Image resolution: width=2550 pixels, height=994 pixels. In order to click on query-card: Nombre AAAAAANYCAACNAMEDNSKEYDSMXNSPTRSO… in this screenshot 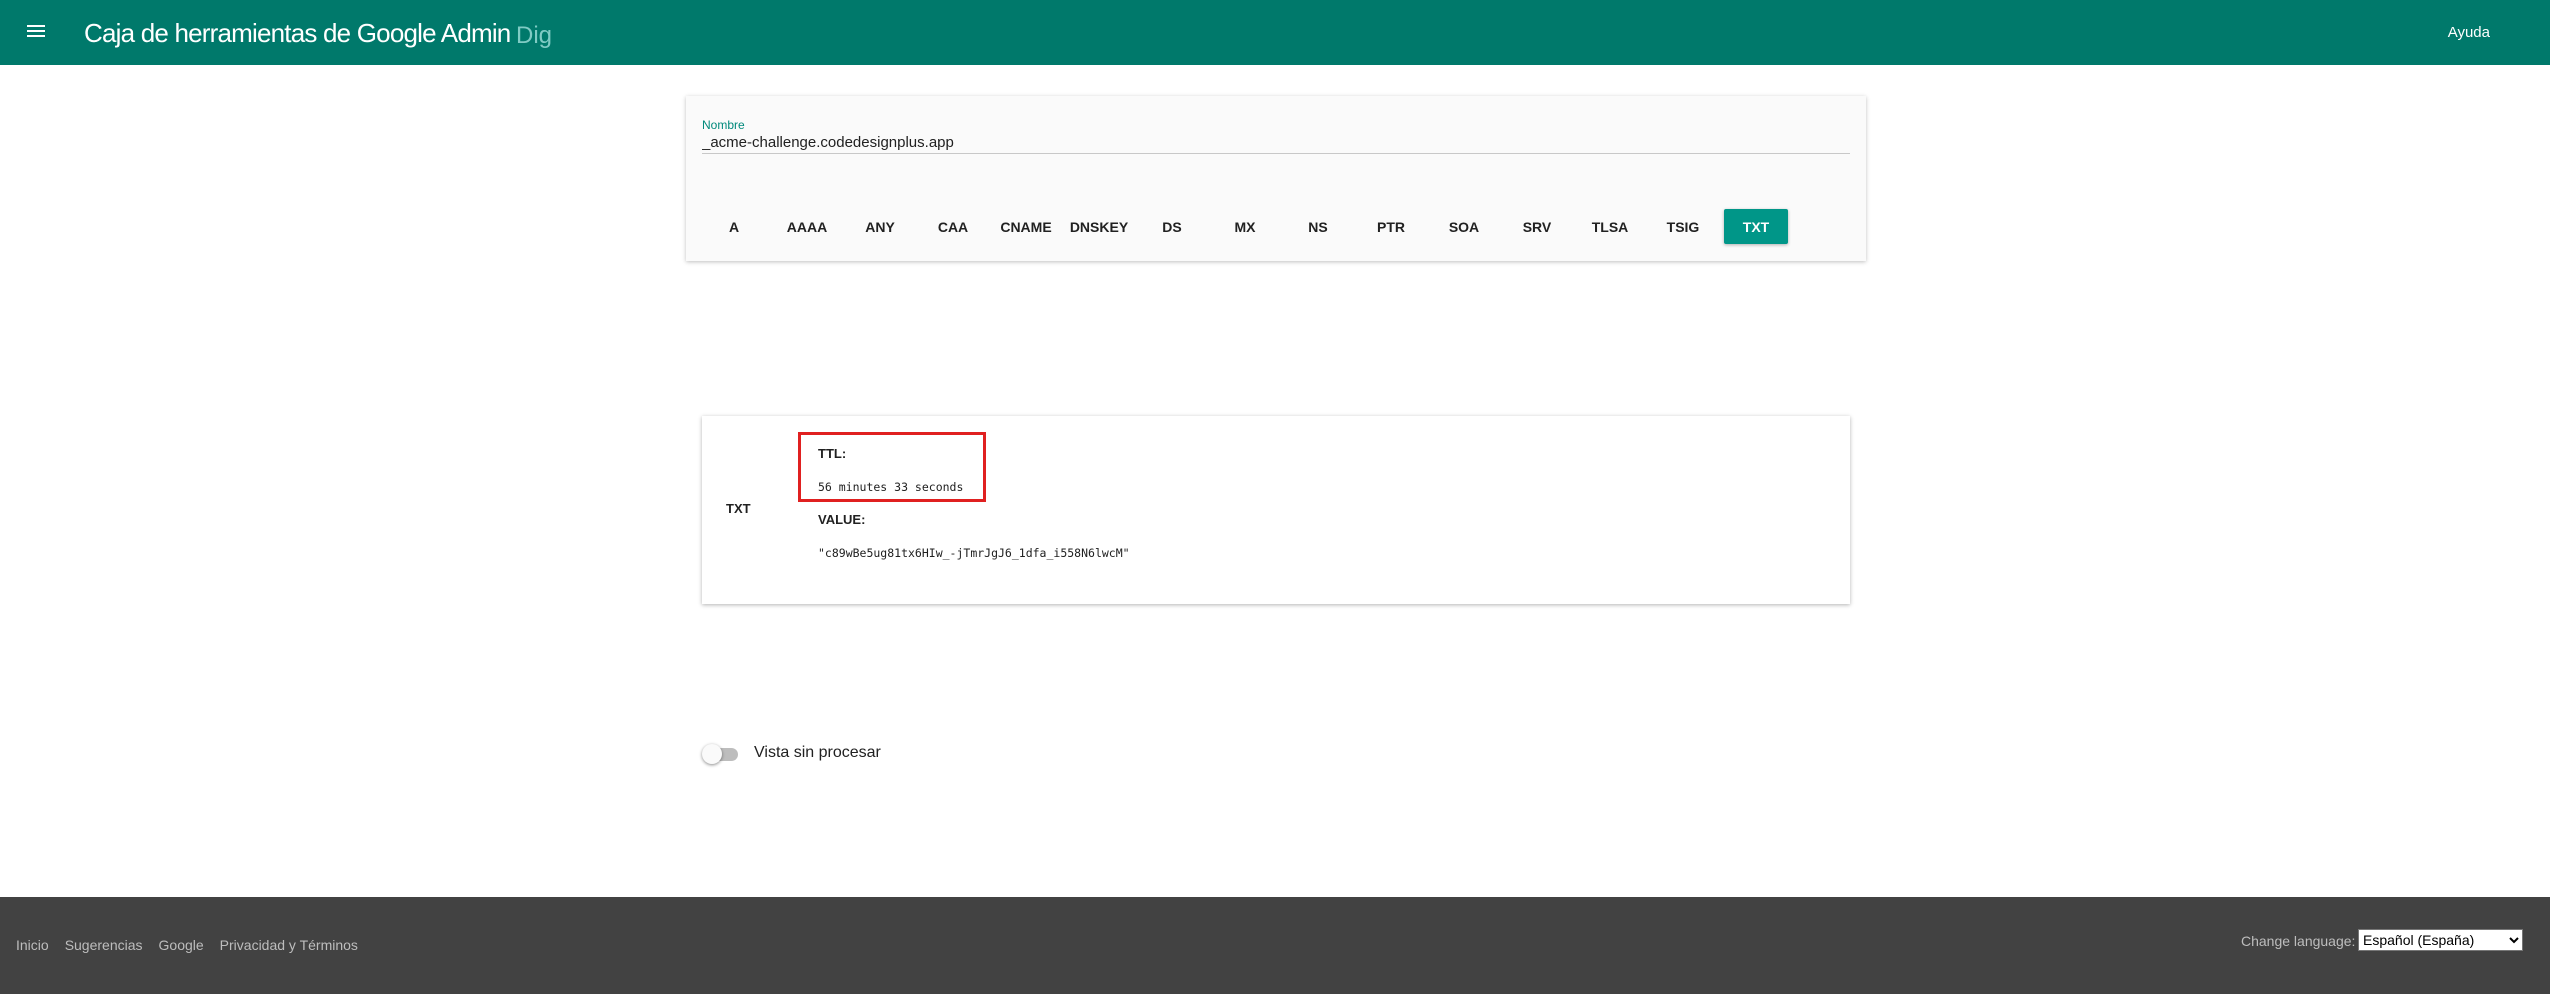, I will do `click(1276, 178)`.